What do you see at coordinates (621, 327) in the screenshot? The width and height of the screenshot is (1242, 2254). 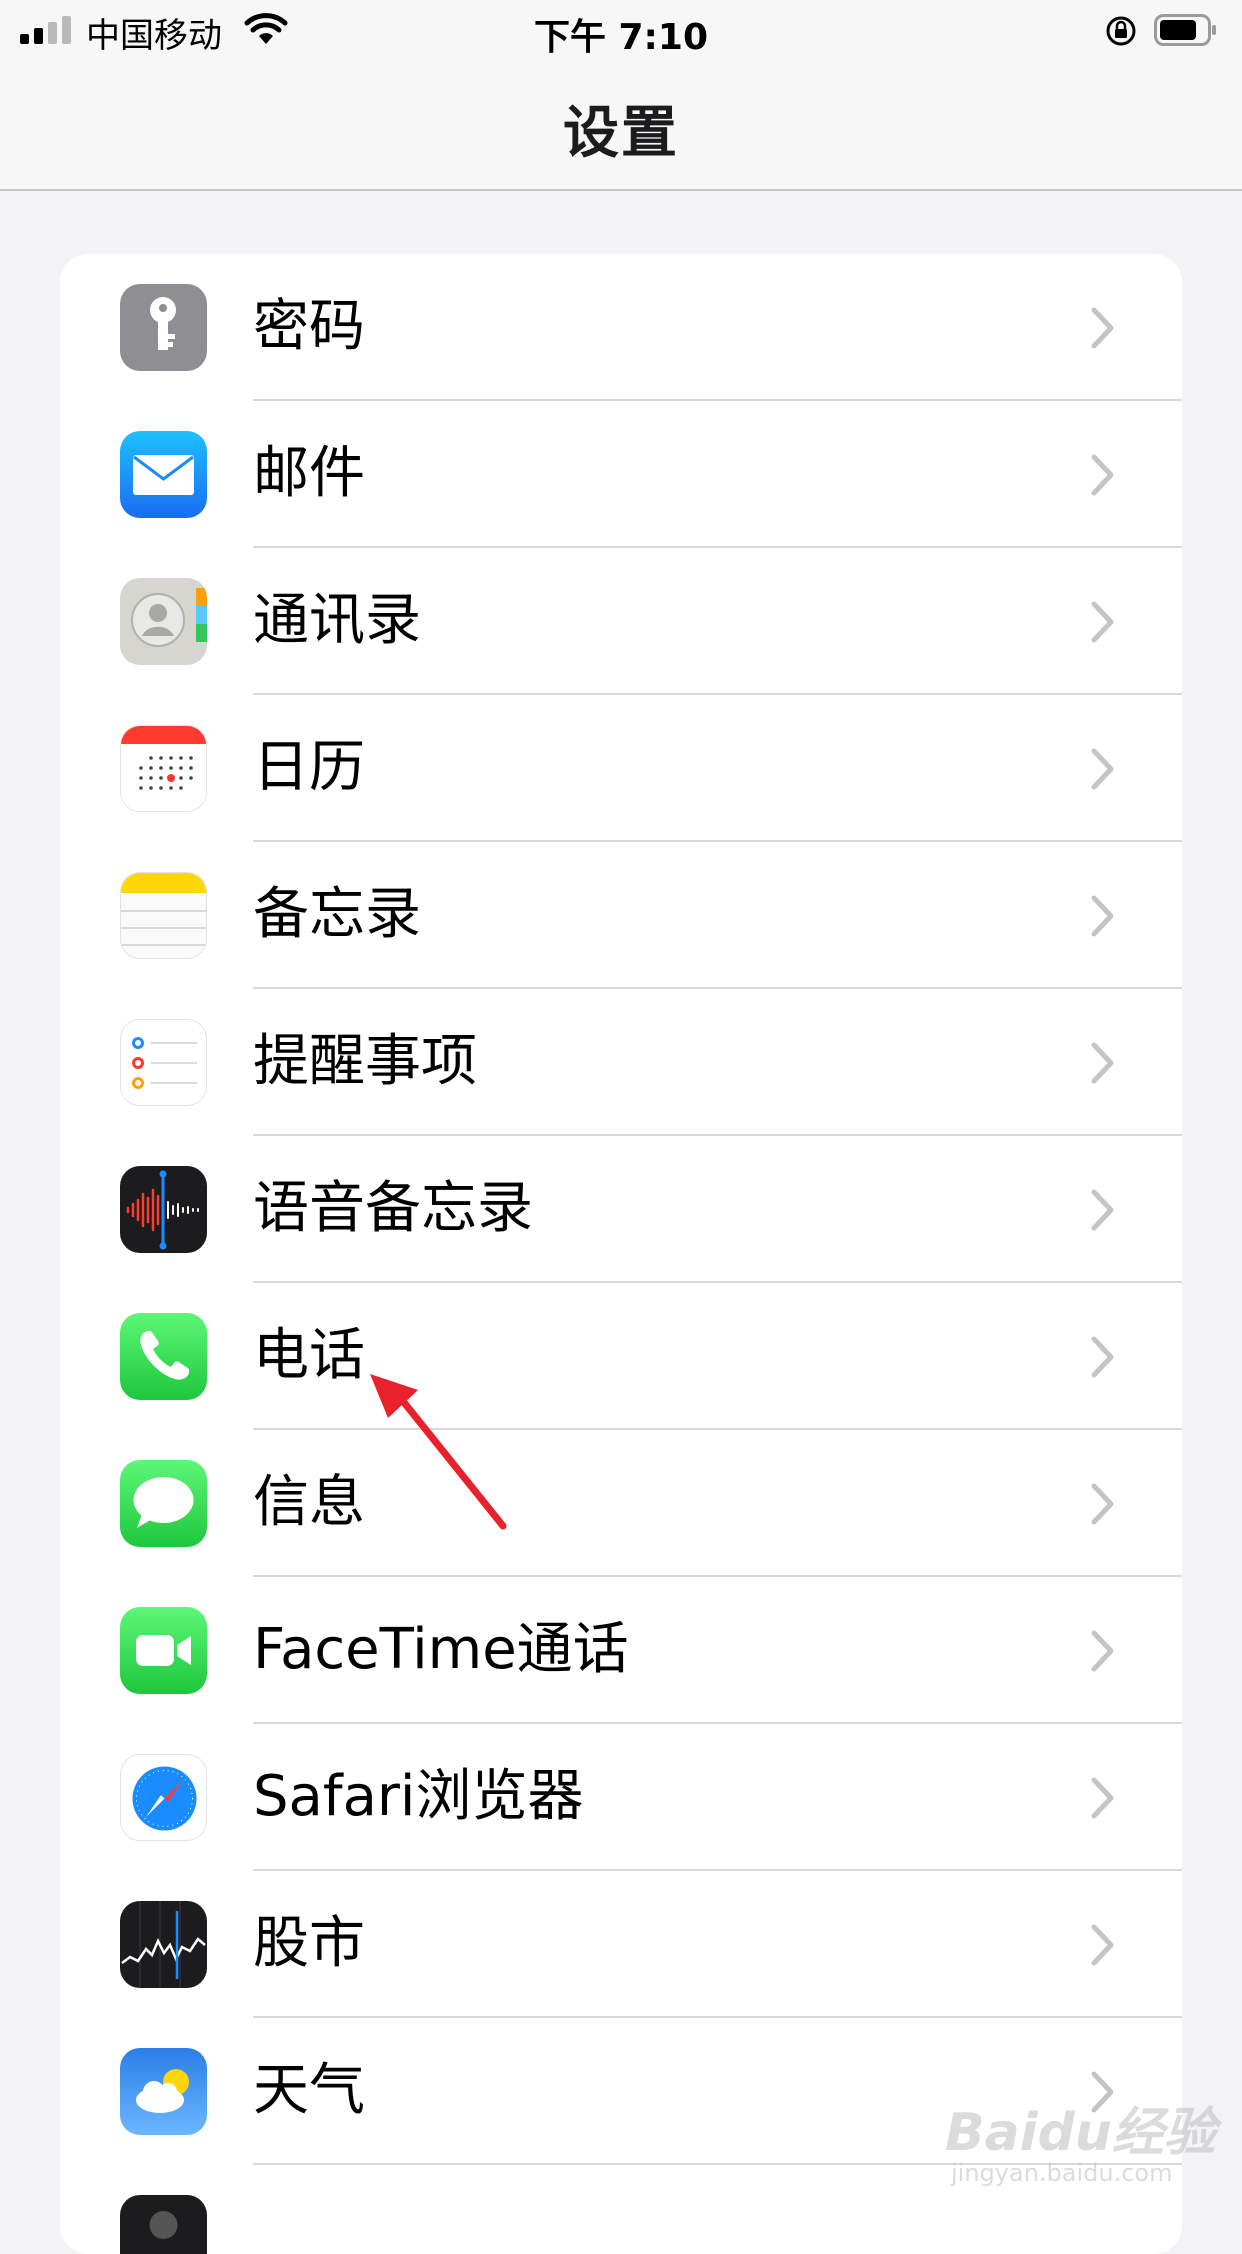 I see `settings-item-passwords: 密码` at bounding box center [621, 327].